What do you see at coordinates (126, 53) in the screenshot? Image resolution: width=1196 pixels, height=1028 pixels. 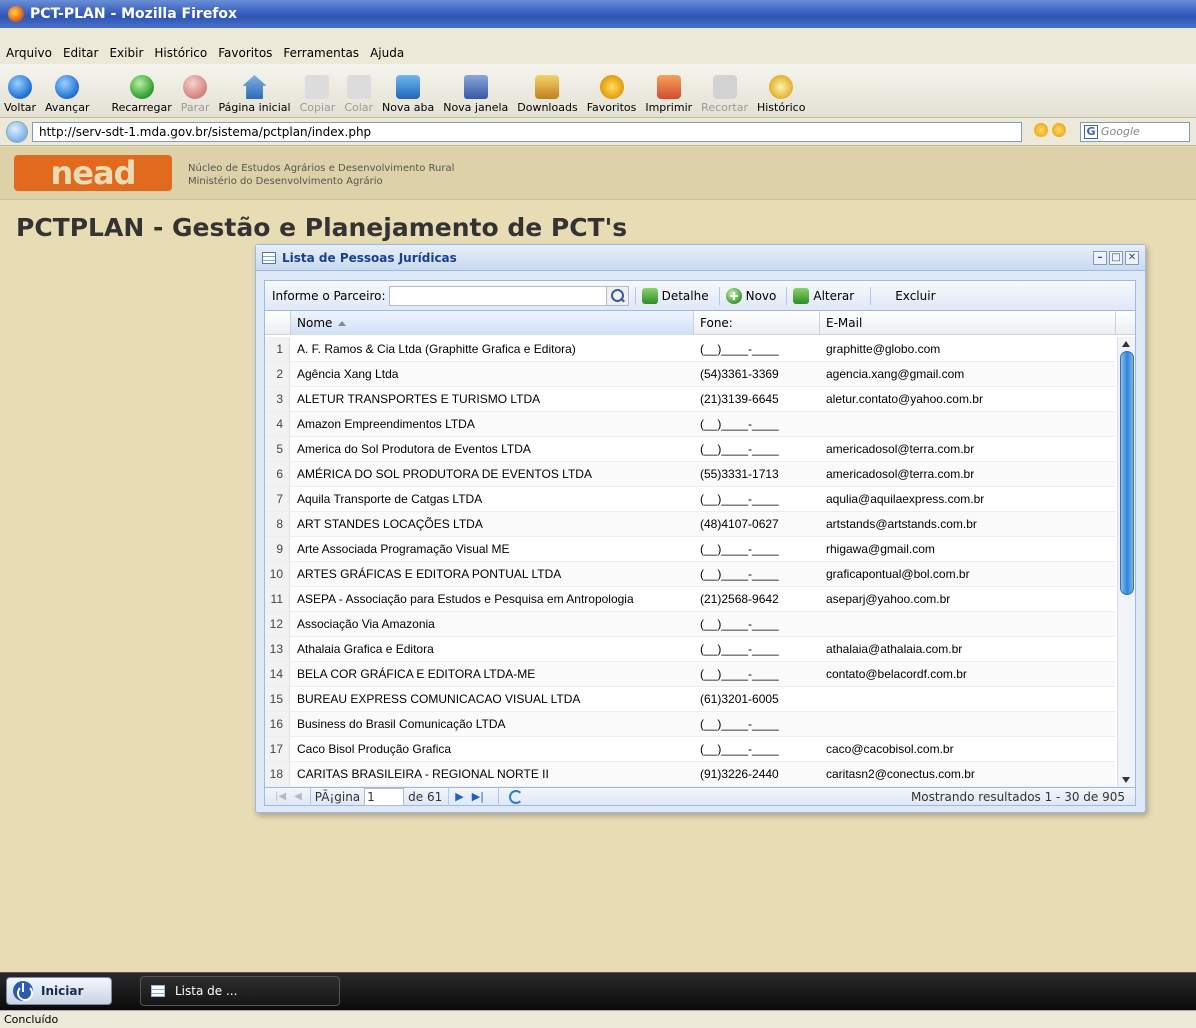 I see `menu-exibir: Exibir` at bounding box center [126, 53].